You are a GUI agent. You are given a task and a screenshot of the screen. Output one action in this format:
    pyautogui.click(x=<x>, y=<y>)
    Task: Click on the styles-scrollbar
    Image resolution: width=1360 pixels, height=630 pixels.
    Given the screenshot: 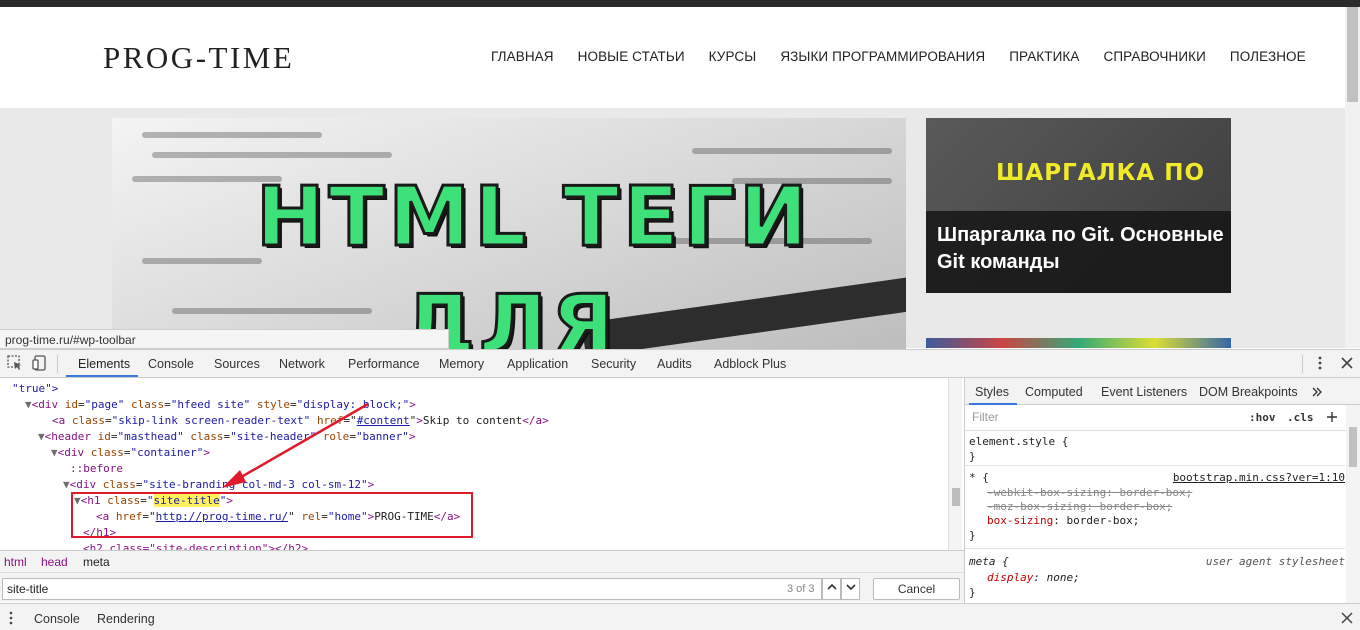 What is the action you would take?
    pyautogui.click(x=1353, y=504)
    